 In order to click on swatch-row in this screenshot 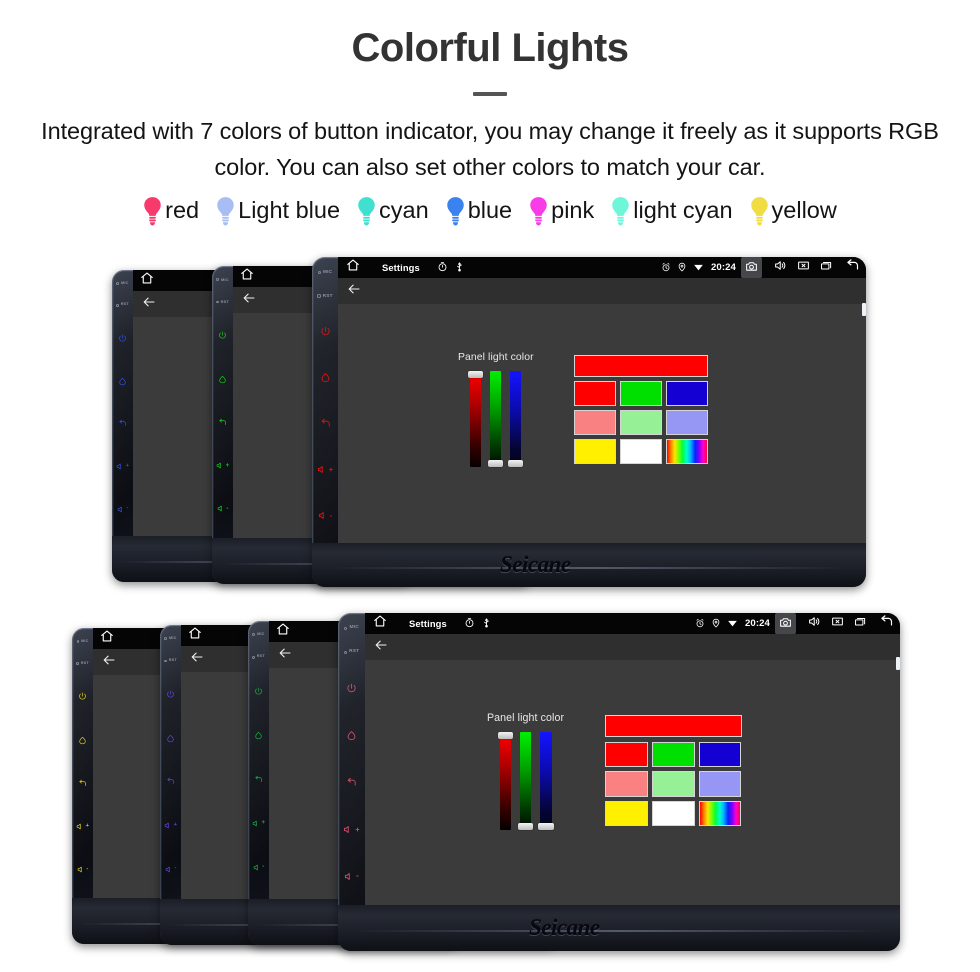, I will do `click(640, 393)`.